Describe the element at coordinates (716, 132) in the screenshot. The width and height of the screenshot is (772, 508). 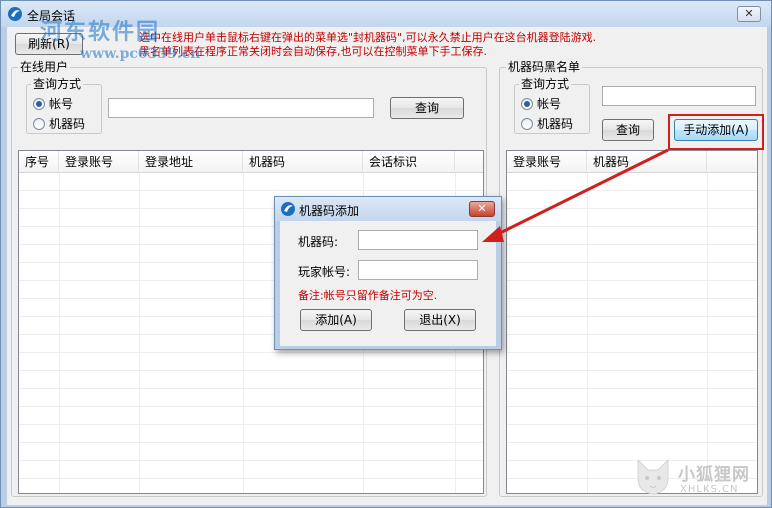
I see `highlight-box` at that location.